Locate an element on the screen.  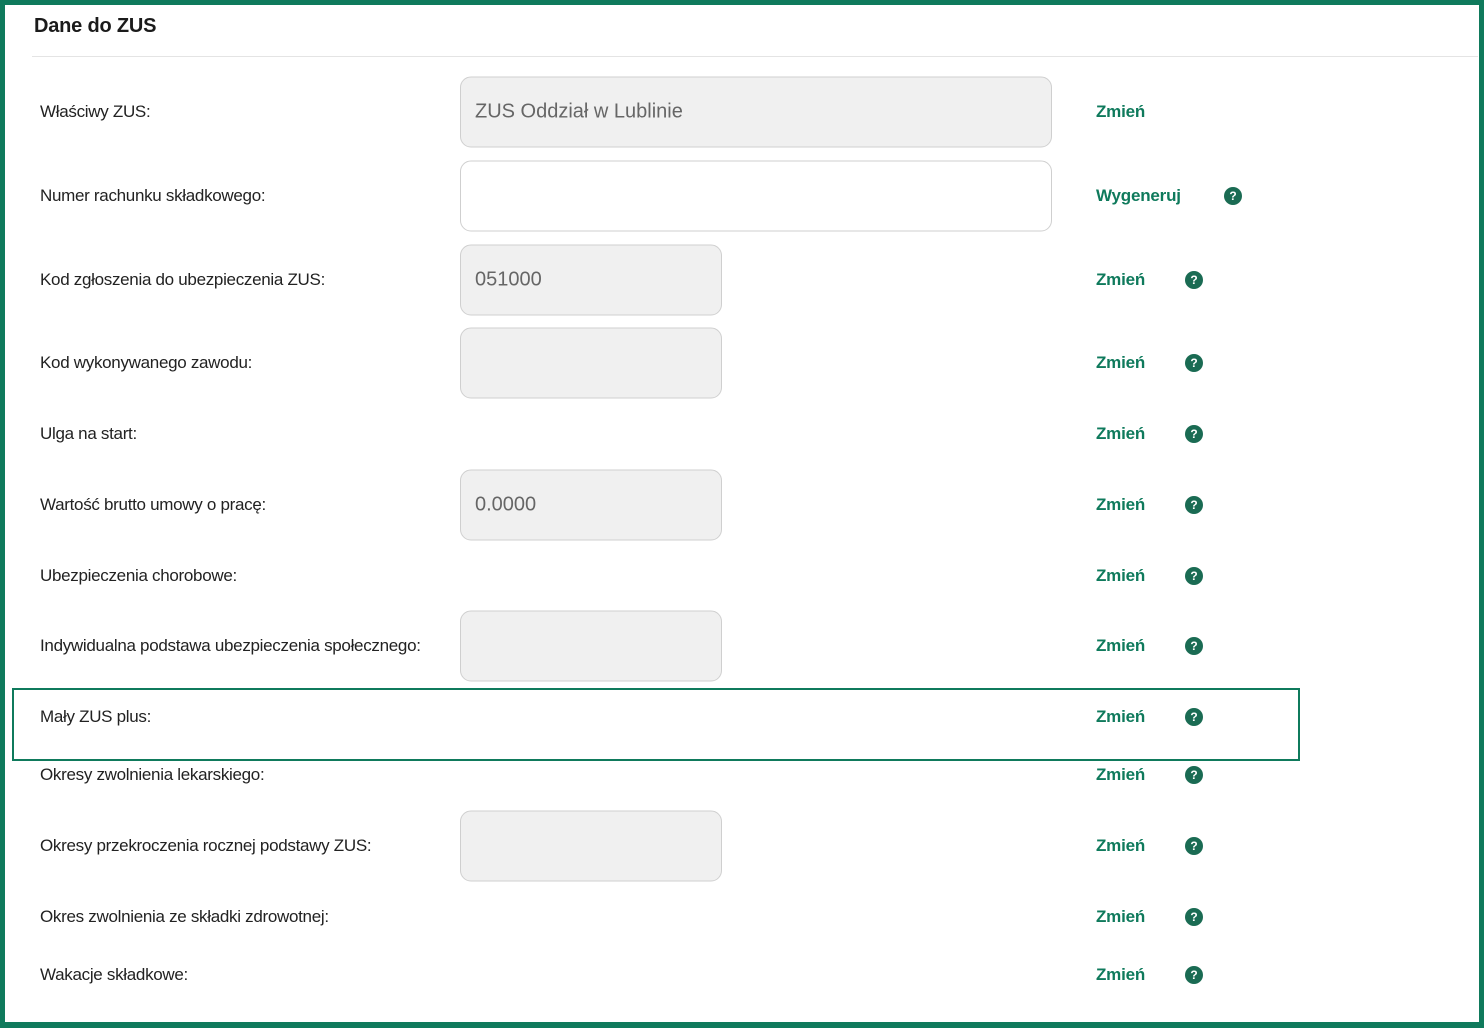
change-kod-zawodu-button: Zmień is located at coordinates (1120, 363).